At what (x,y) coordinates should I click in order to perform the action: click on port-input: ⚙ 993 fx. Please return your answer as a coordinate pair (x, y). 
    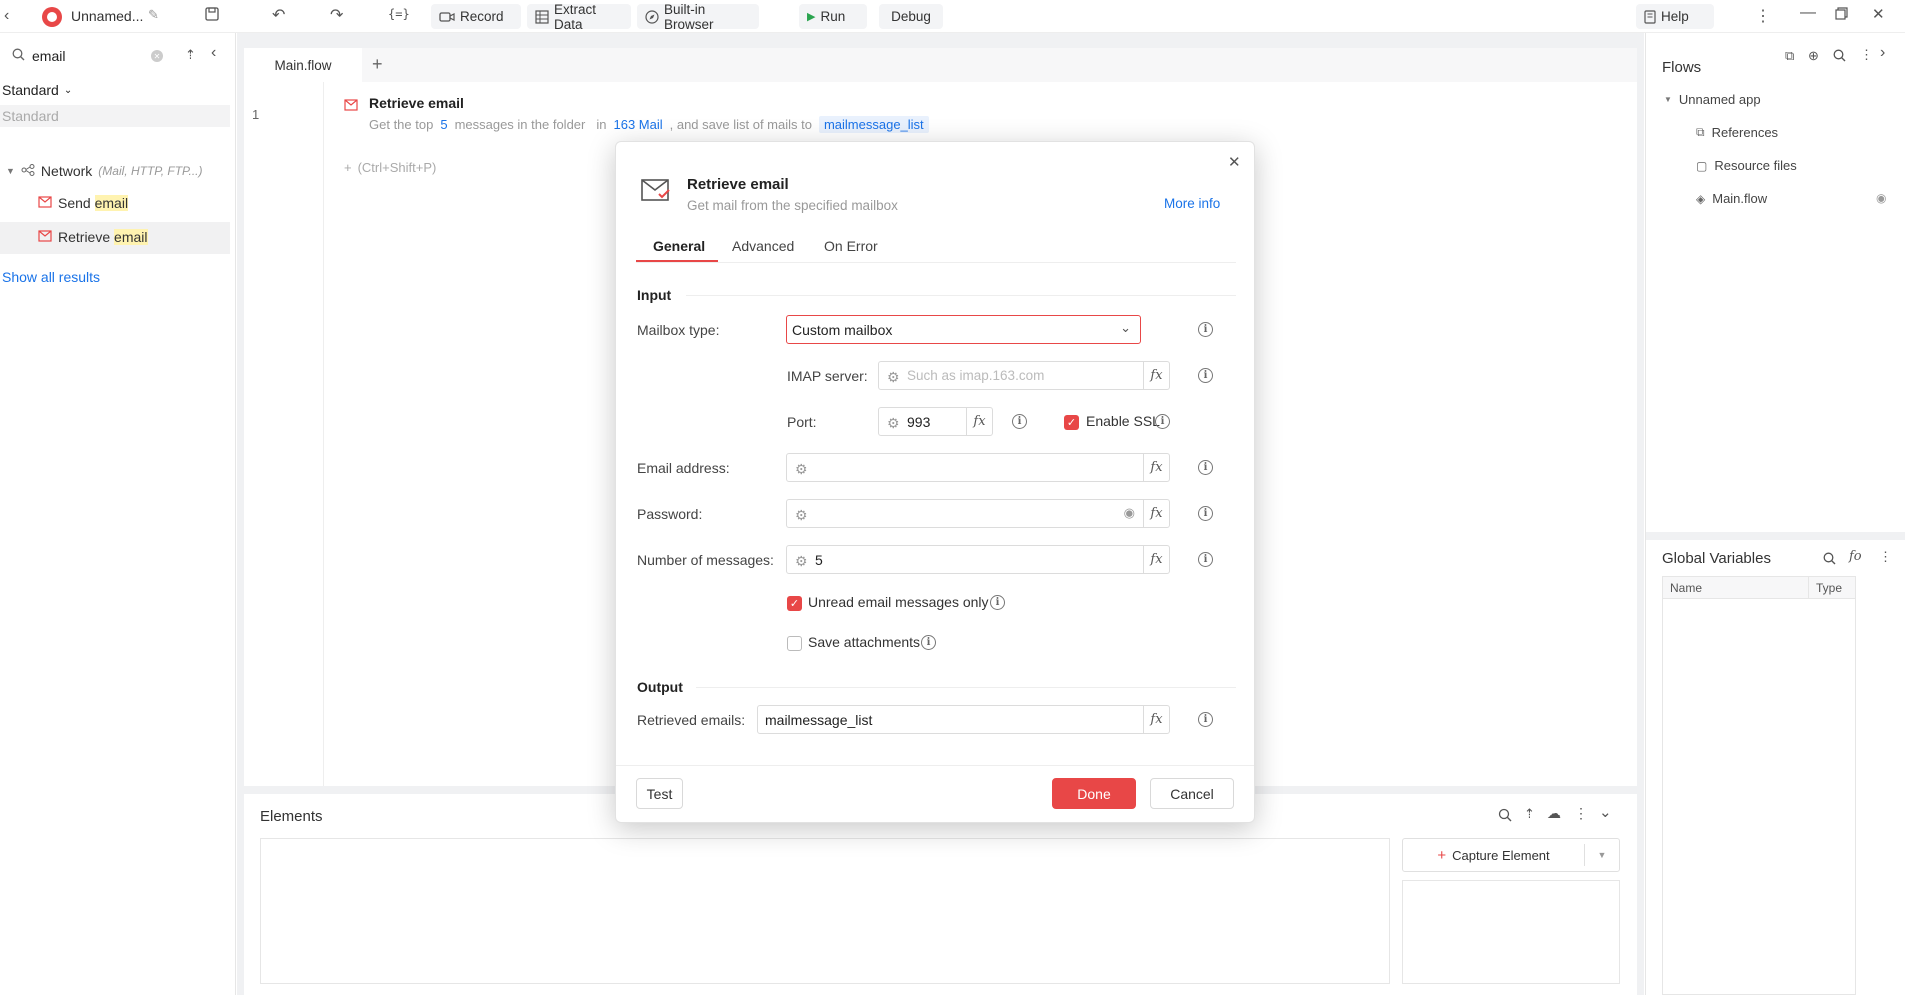
    Looking at the image, I should click on (935, 421).